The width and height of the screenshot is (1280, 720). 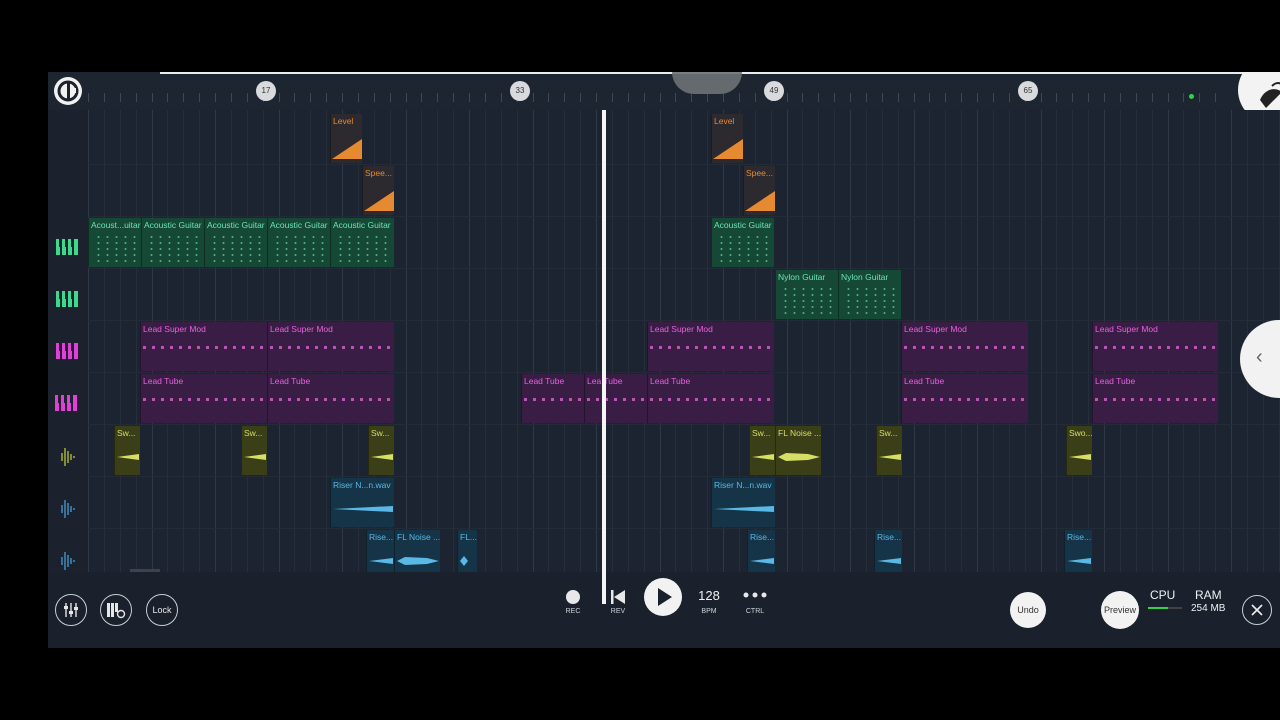 I want to click on bar-marker-49: 49, so click(x=774, y=91).